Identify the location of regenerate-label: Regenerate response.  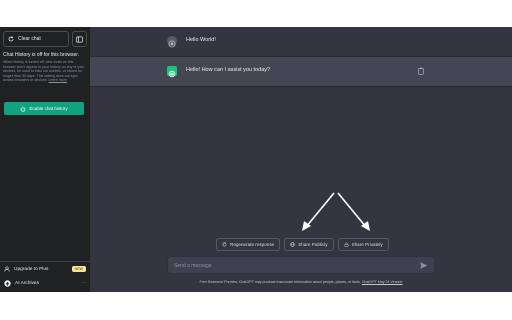
(252, 244).